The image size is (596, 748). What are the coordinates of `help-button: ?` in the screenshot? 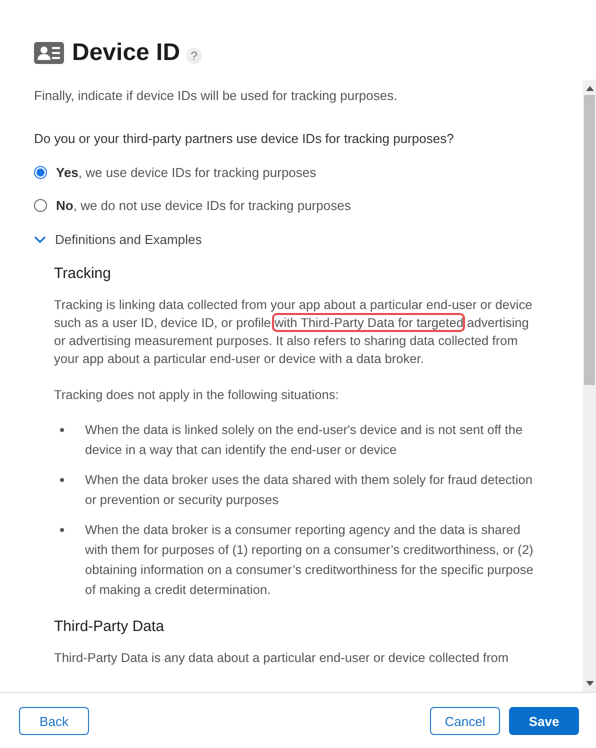 It's located at (194, 56).